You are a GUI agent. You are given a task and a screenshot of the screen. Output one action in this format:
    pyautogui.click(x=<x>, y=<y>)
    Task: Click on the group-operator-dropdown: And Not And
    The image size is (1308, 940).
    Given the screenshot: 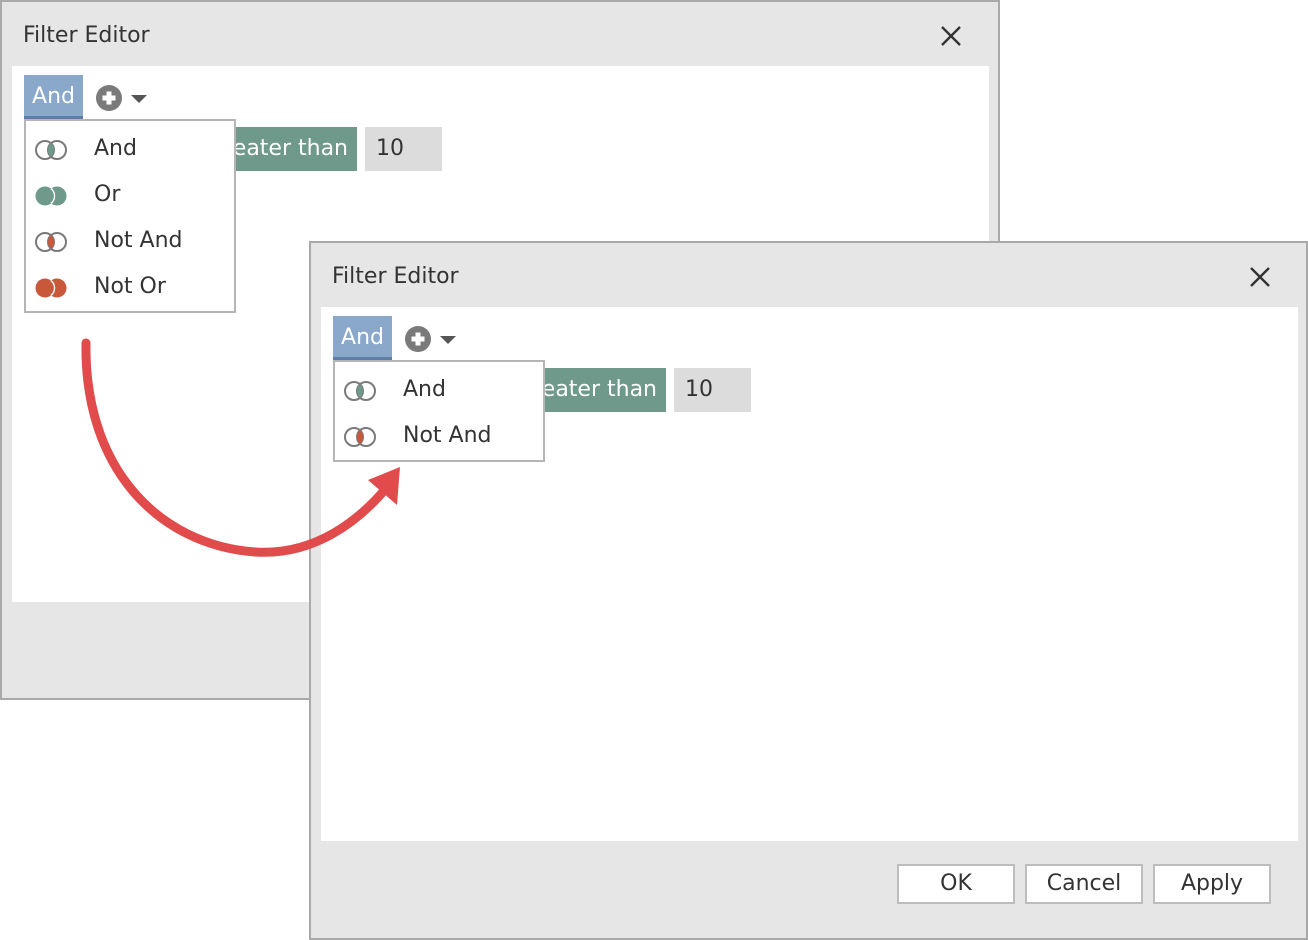 What is the action you would take?
    pyautogui.click(x=439, y=411)
    